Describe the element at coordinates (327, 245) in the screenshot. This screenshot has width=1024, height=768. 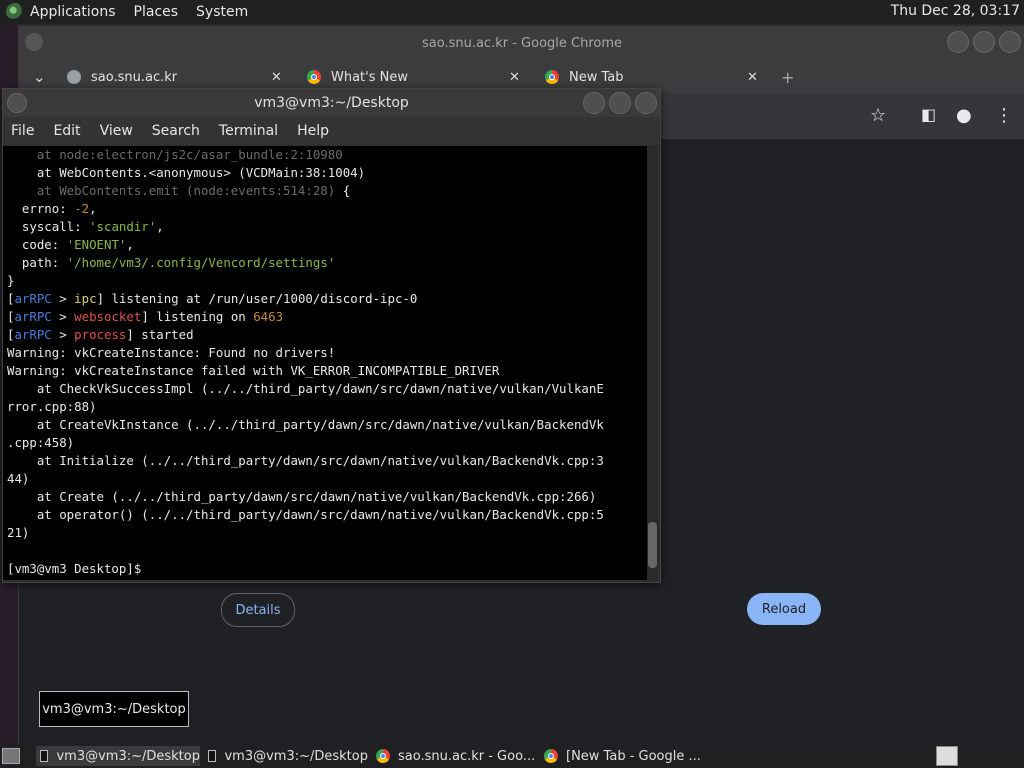
I see `terminal-line: code: 'ENOENT',` at that location.